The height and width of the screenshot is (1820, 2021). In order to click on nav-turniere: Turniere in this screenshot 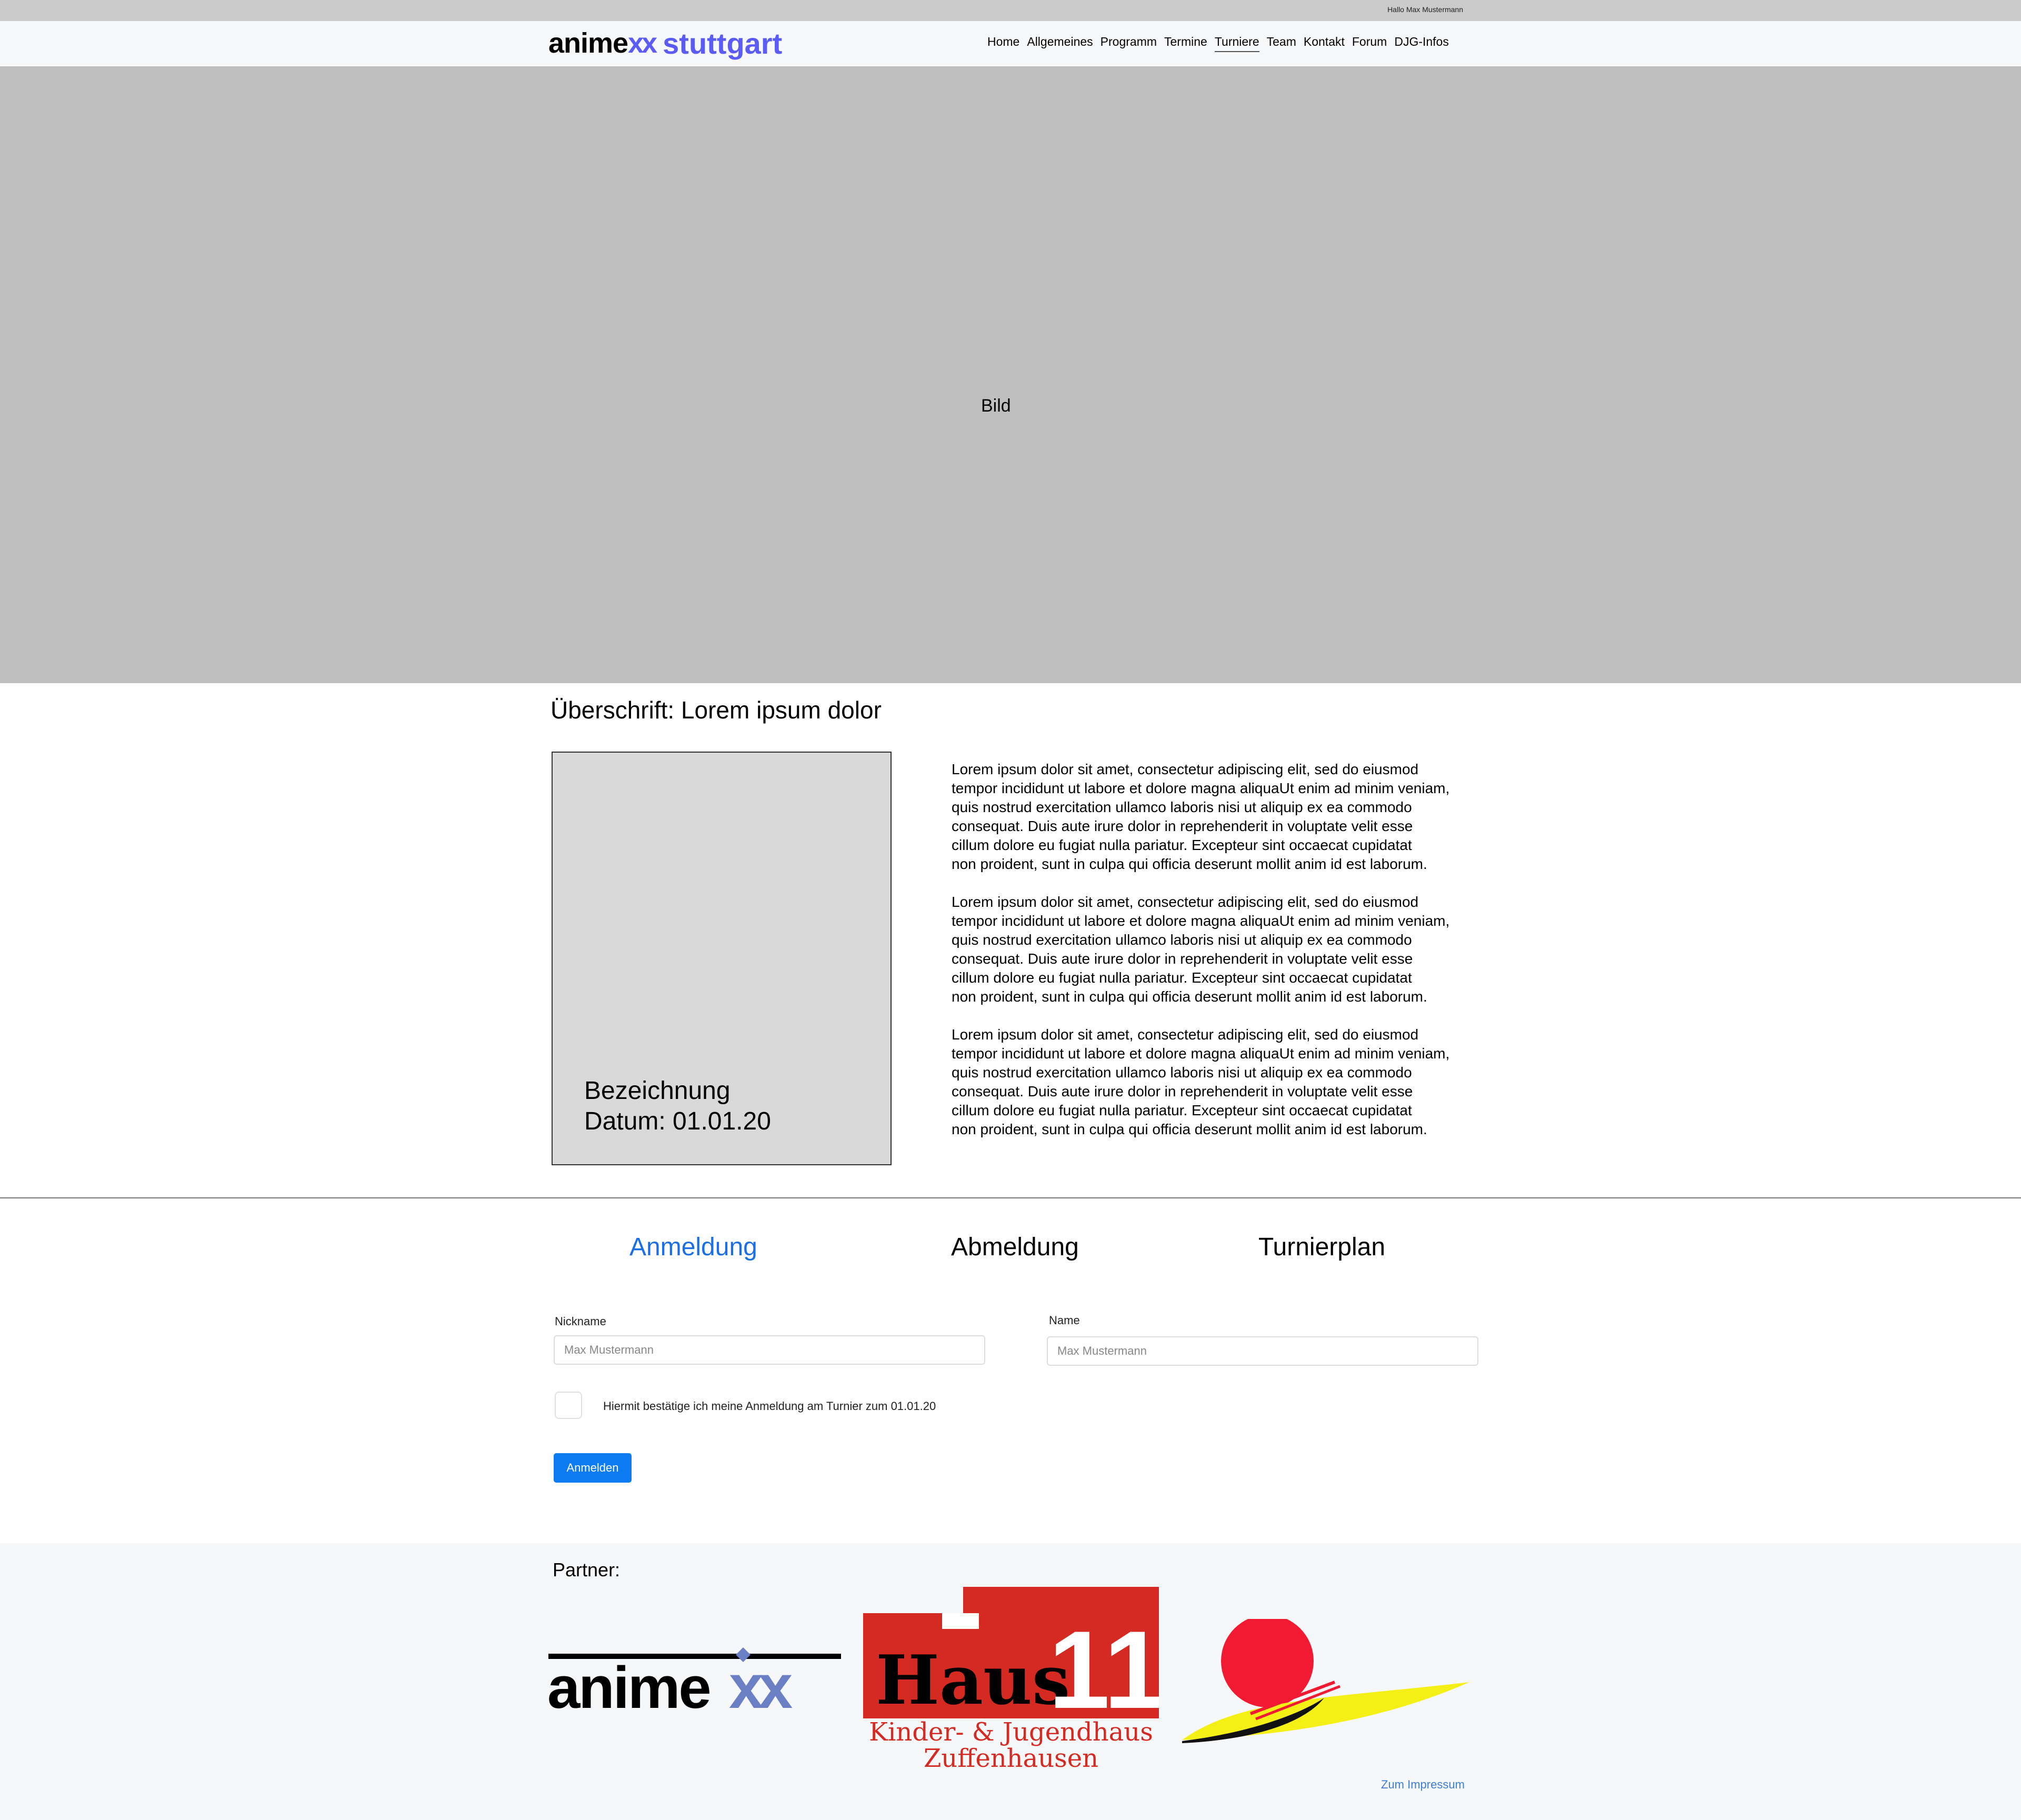, I will do `click(1236, 43)`.